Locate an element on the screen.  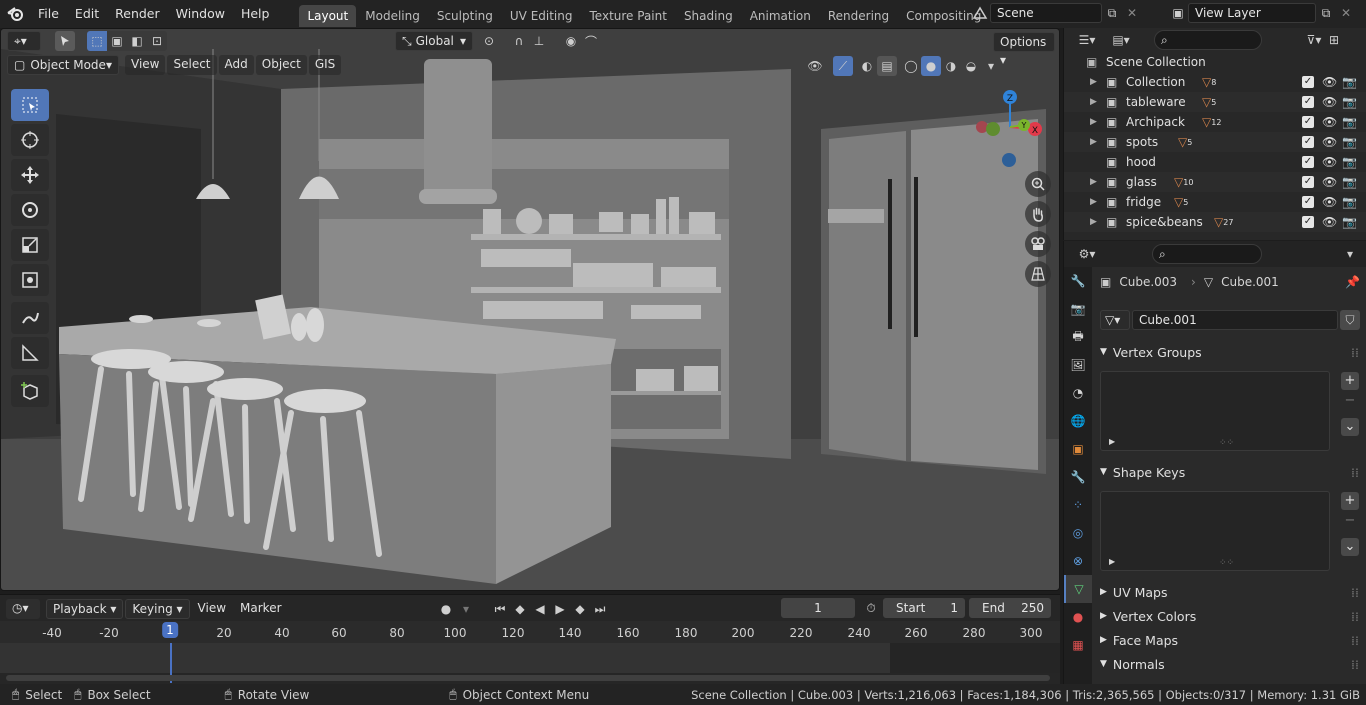
tab-animation: Animation is located at coordinates (780, 16).